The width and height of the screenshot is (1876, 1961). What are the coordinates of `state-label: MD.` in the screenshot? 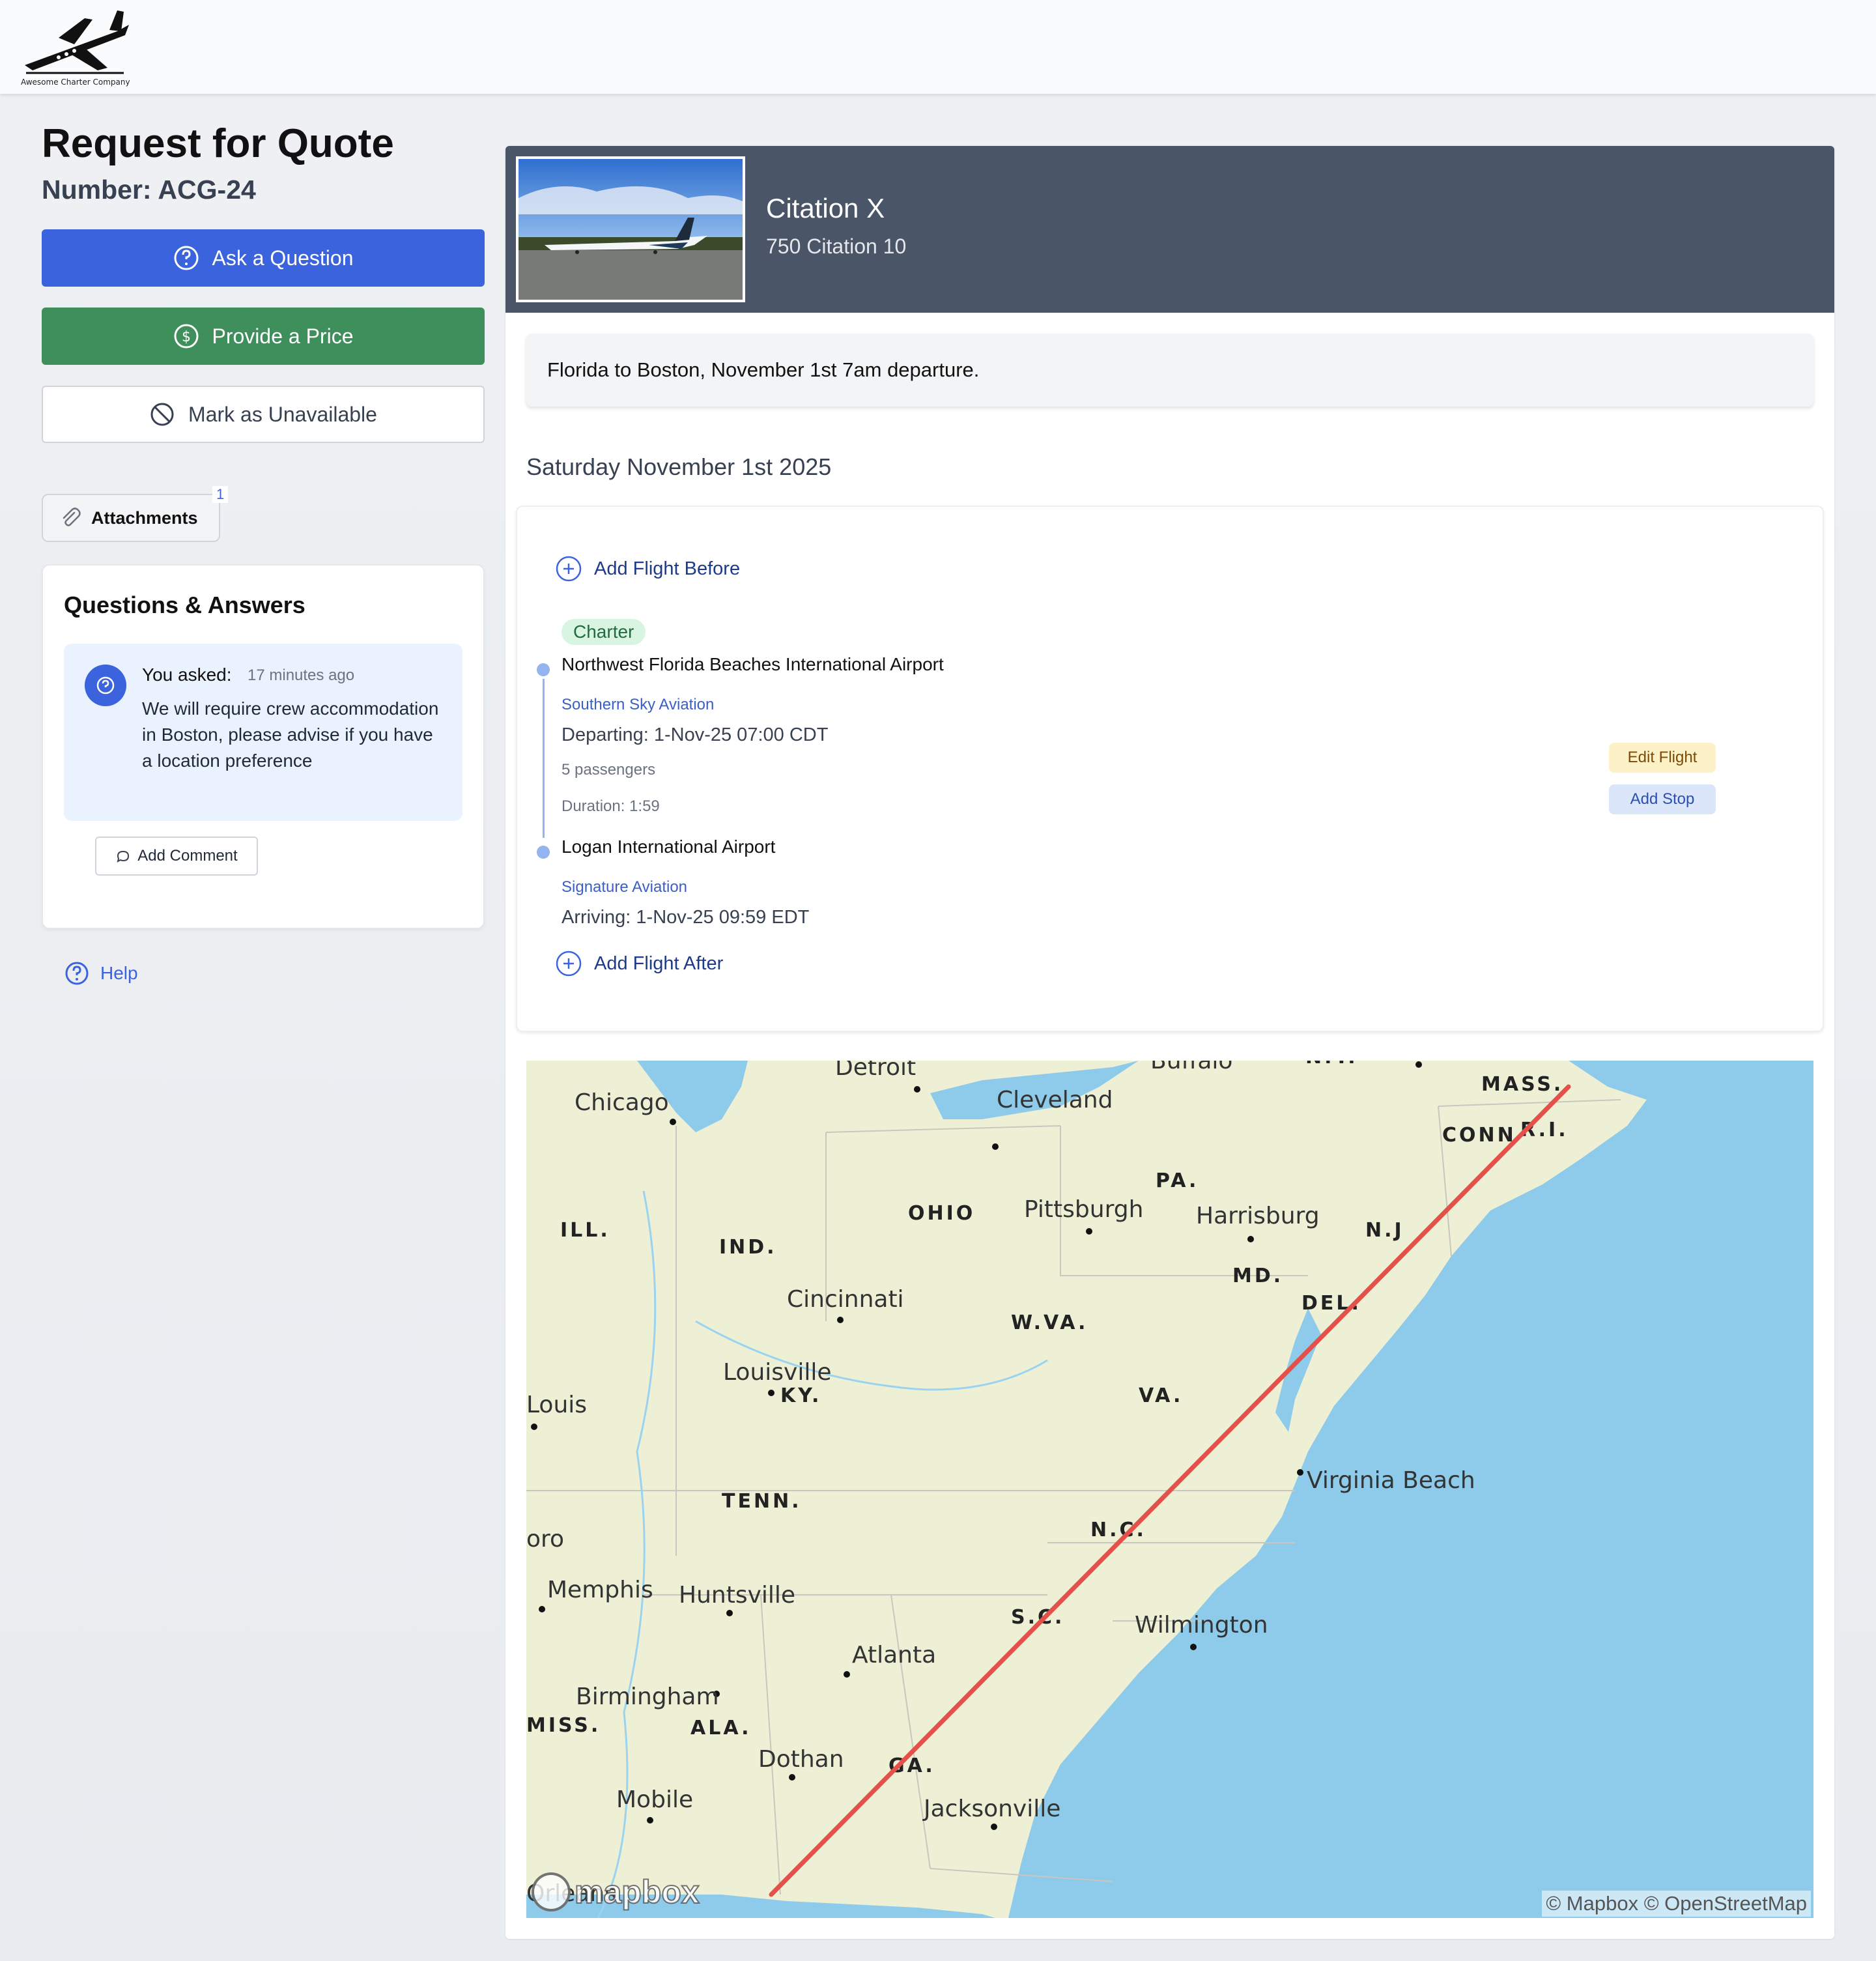 It's located at (1258, 1276).